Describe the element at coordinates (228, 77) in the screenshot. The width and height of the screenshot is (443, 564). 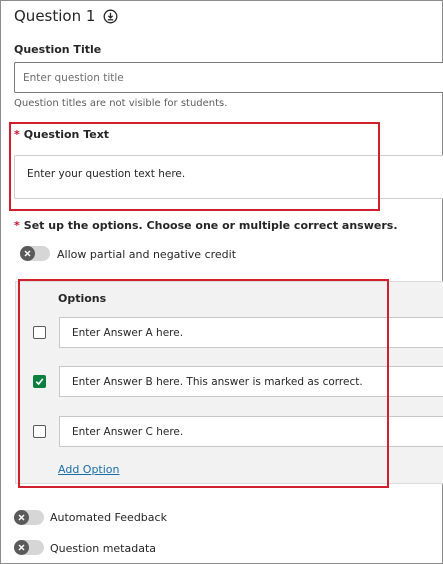
I see `question-title-input` at that location.